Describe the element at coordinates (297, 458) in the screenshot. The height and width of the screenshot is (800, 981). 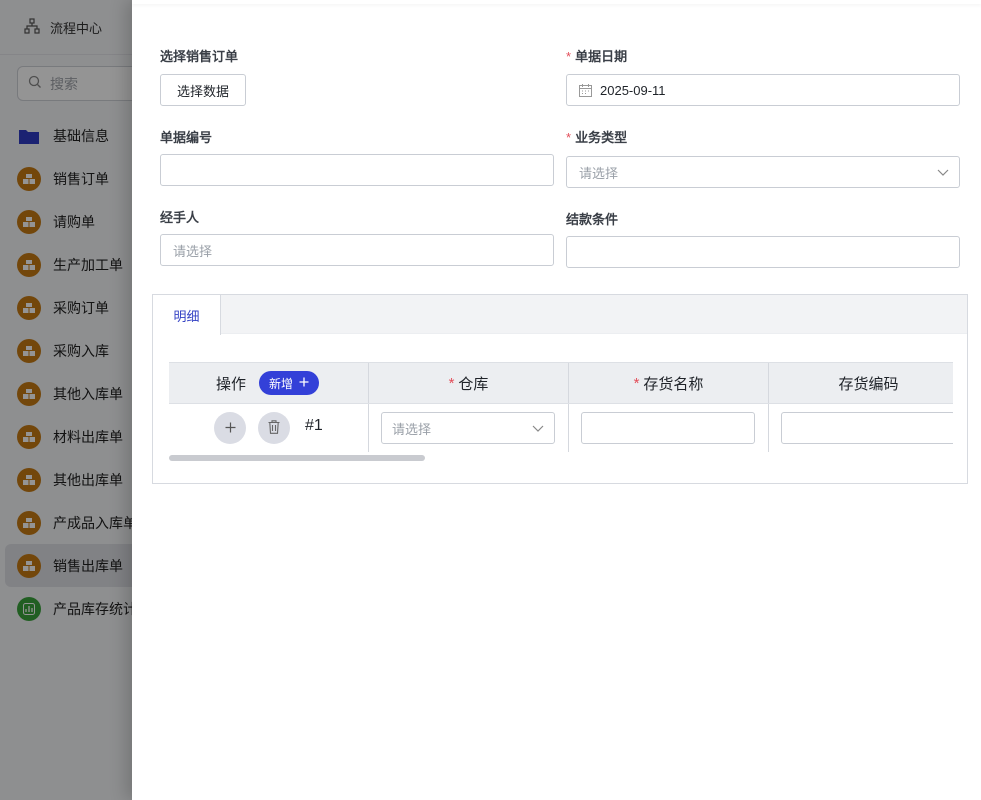
I see `horizontal-scrollbar` at that location.